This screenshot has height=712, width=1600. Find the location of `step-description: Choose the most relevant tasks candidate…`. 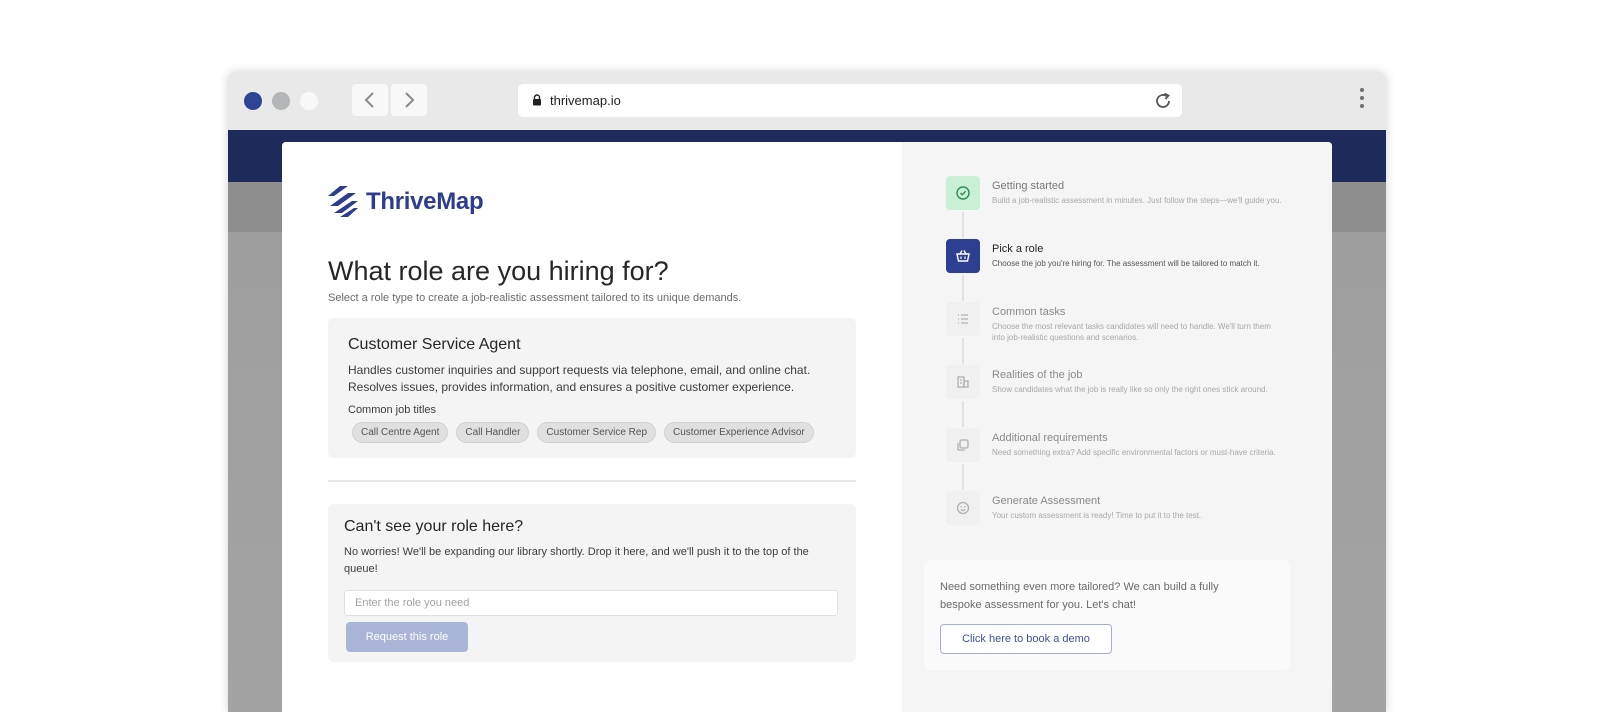

step-description: Choose the most relevant tasks candidate… is located at coordinates (1131, 332).